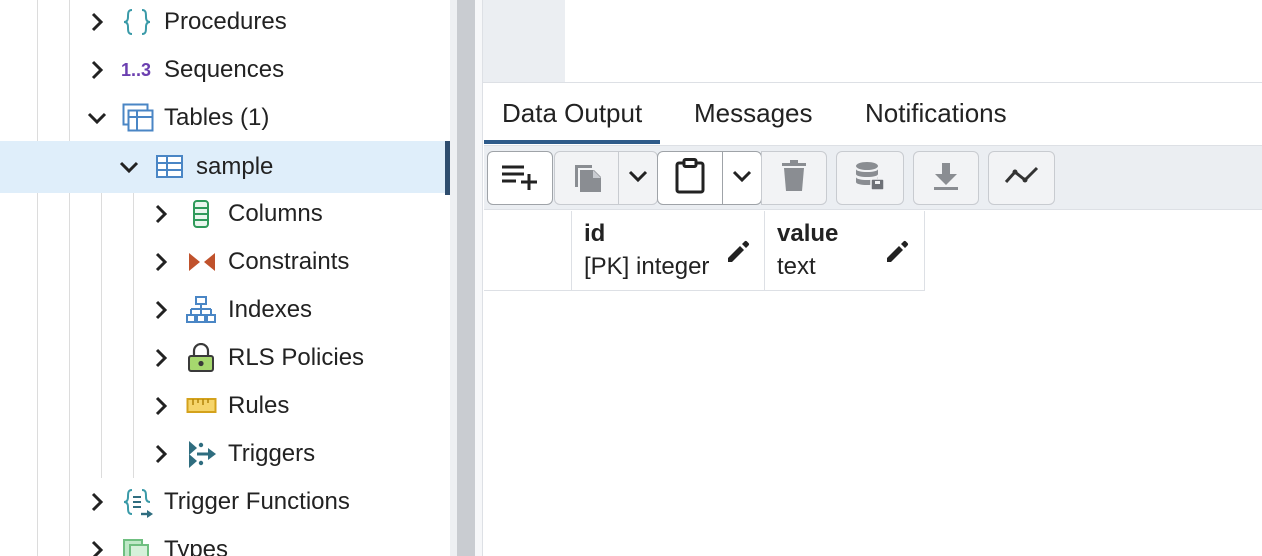  I want to click on sequences-icon: 1..3, so click(136, 70).